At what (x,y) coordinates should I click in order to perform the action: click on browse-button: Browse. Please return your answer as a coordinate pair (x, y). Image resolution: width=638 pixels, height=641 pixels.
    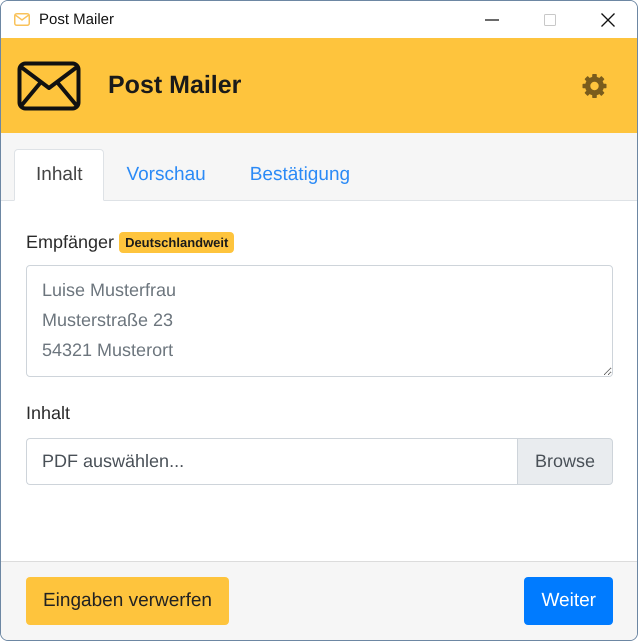
    Looking at the image, I should click on (565, 461).